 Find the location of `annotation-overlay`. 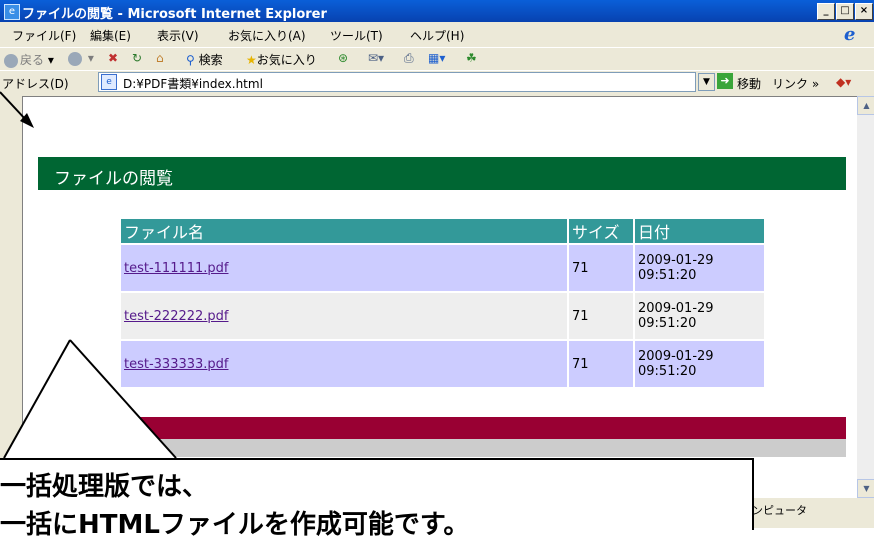

annotation-overlay is located at coordinates (88, 275).